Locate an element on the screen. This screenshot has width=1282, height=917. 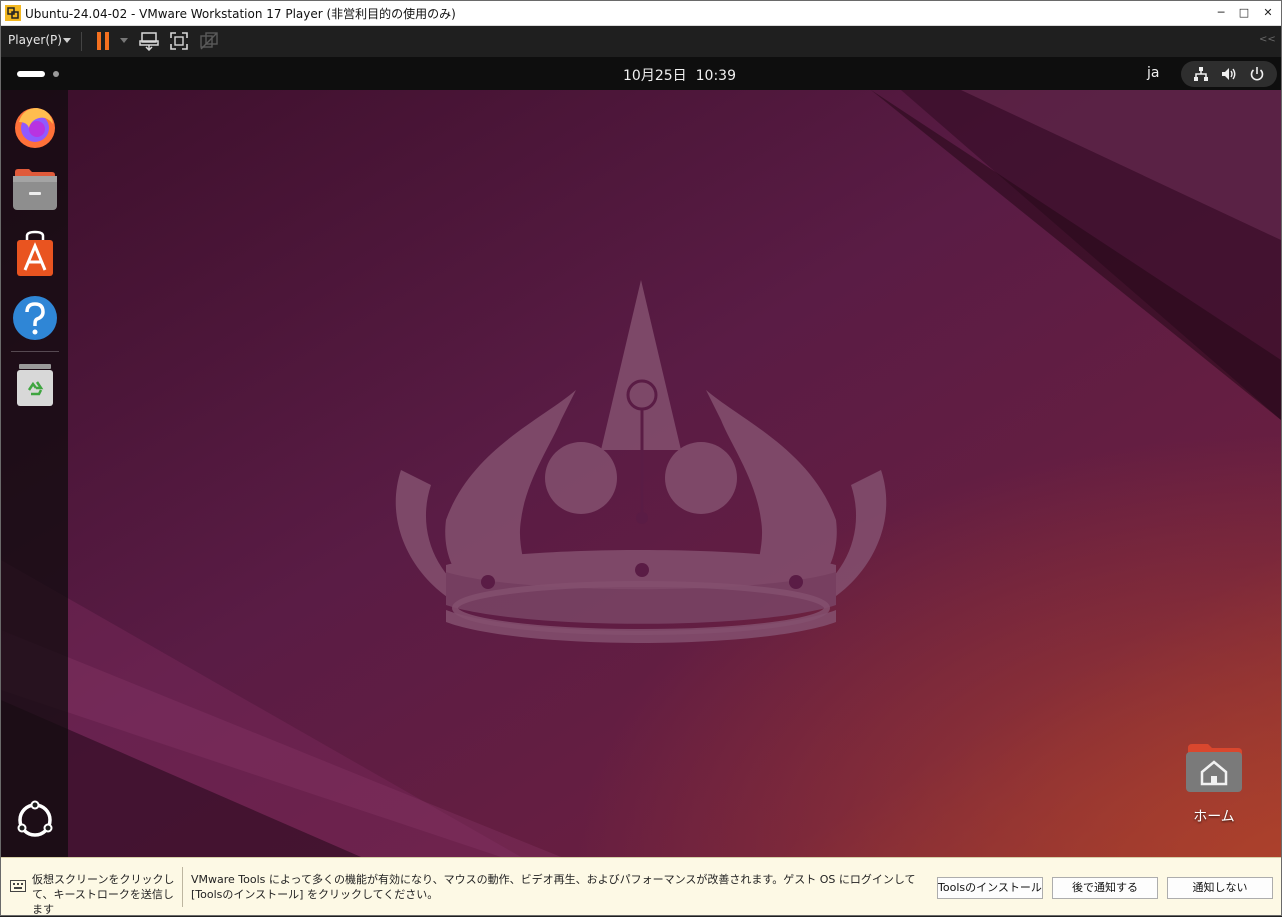
dock-separator is located at coordinates (35, 351).